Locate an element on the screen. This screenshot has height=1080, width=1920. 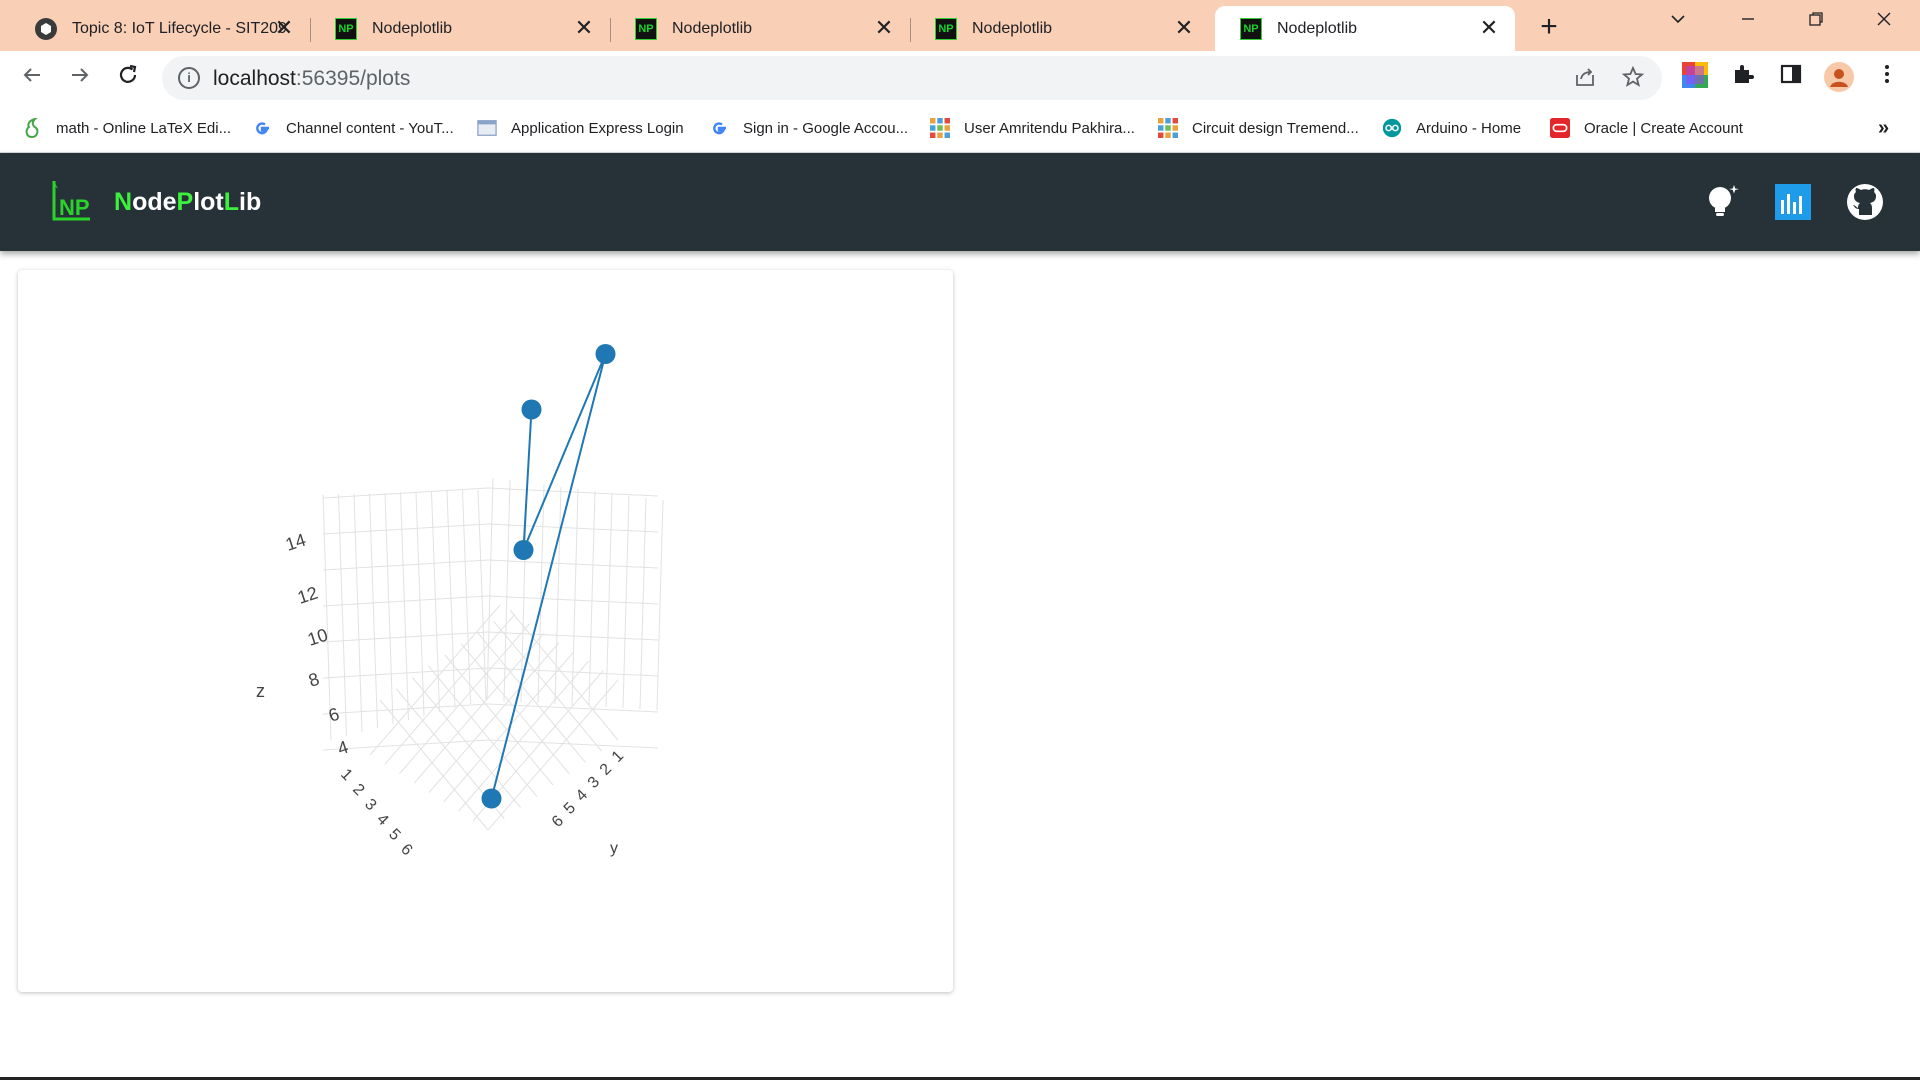
y-tick-label: 6 is located at coordinates (558, 821).